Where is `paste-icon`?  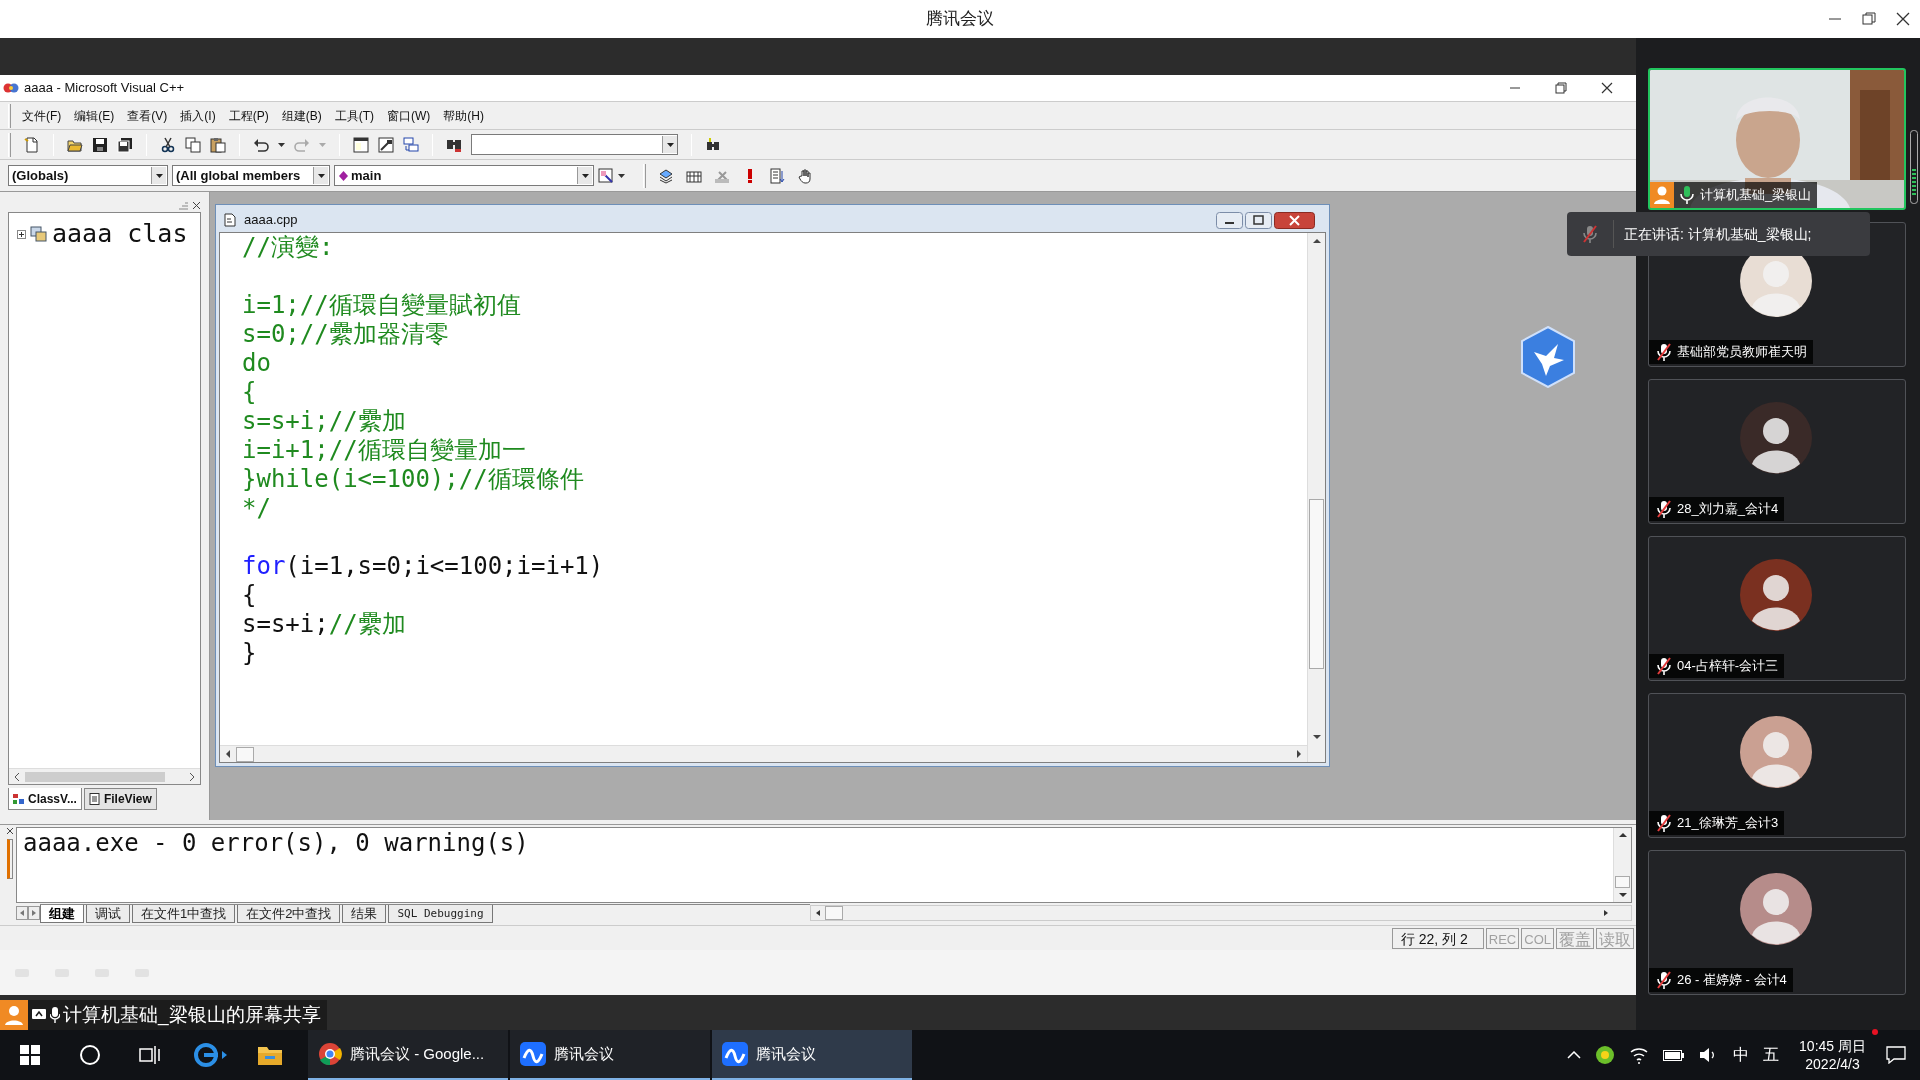 paste-icon is located at coordinates (218, 144).